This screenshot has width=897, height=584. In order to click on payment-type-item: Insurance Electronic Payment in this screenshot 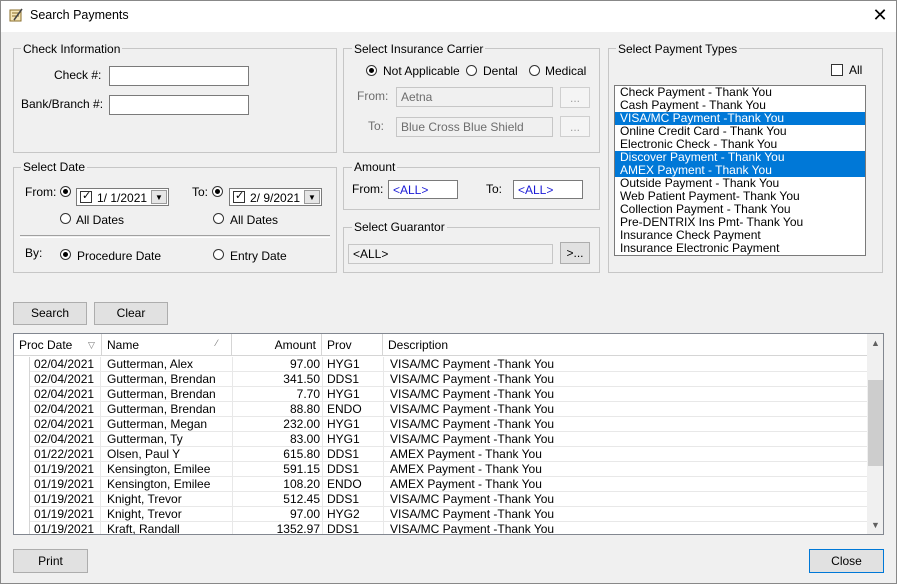, I will do `click(740, 248)`.